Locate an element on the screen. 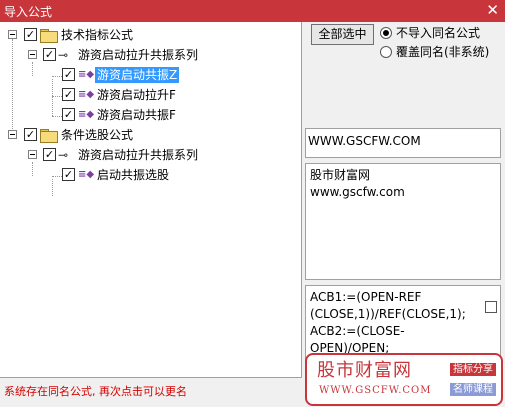 Image resolution: width=505 pixels, height=407 pixels. select-all-button: 全部选中 is located at coordinates (342, 34).